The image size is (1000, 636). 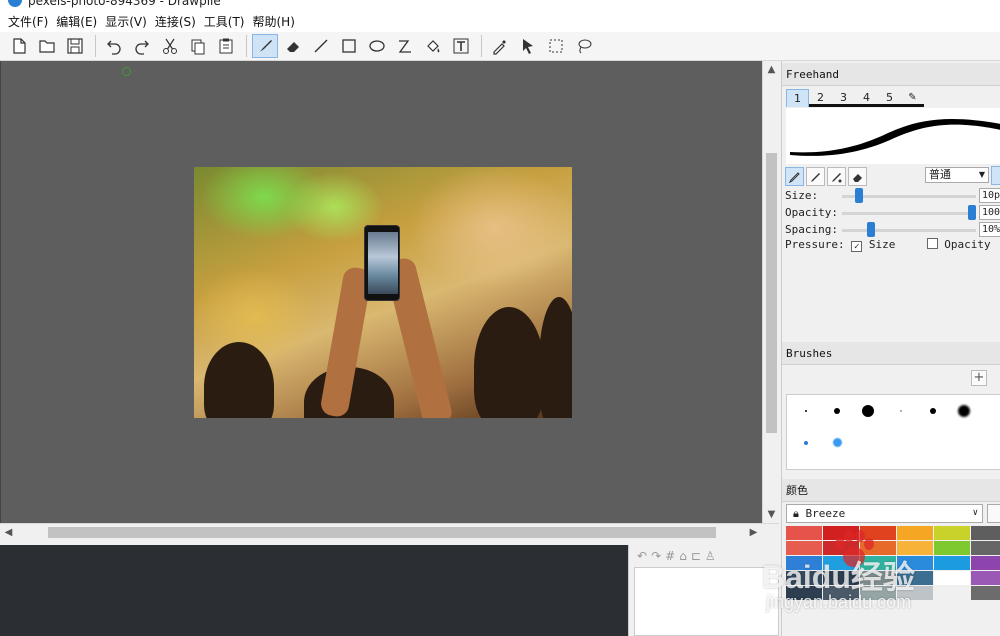 I want to click on tool-settings-header: Freehand, so click(x=891, y=74).